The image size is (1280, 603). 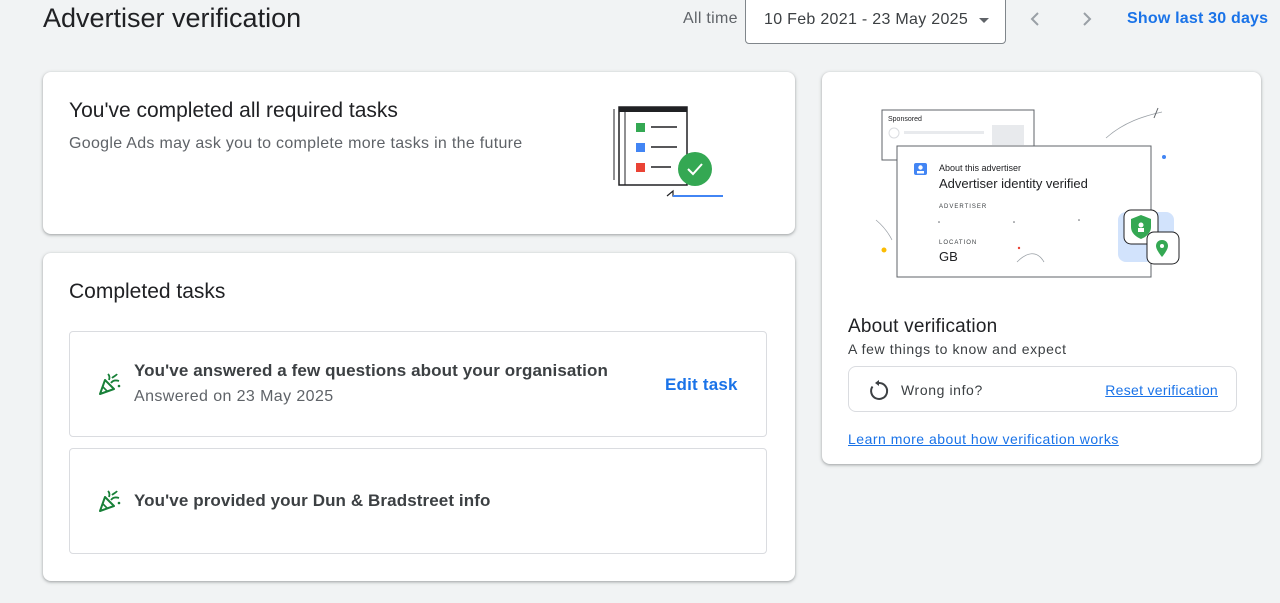 I want to click on show-last-30-days-link: Show last 30 days, so click(x=1197, y=19).